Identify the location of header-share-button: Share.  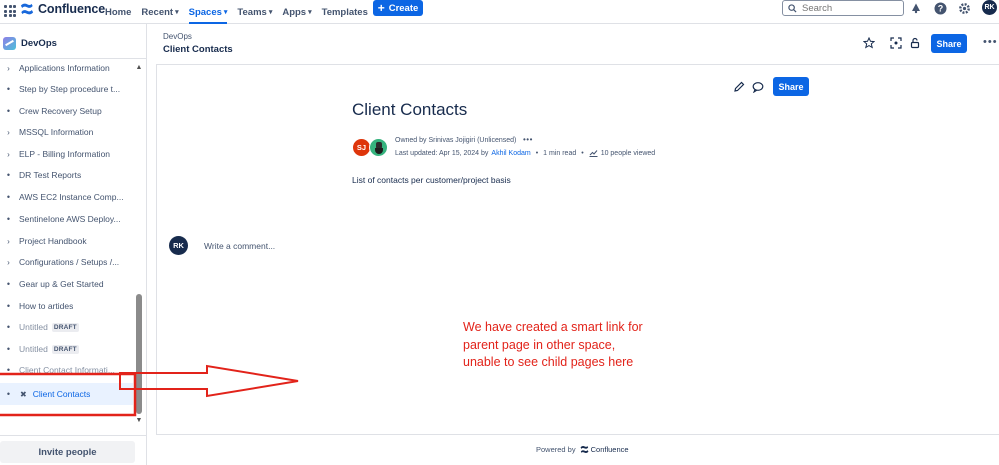
(949, 43).